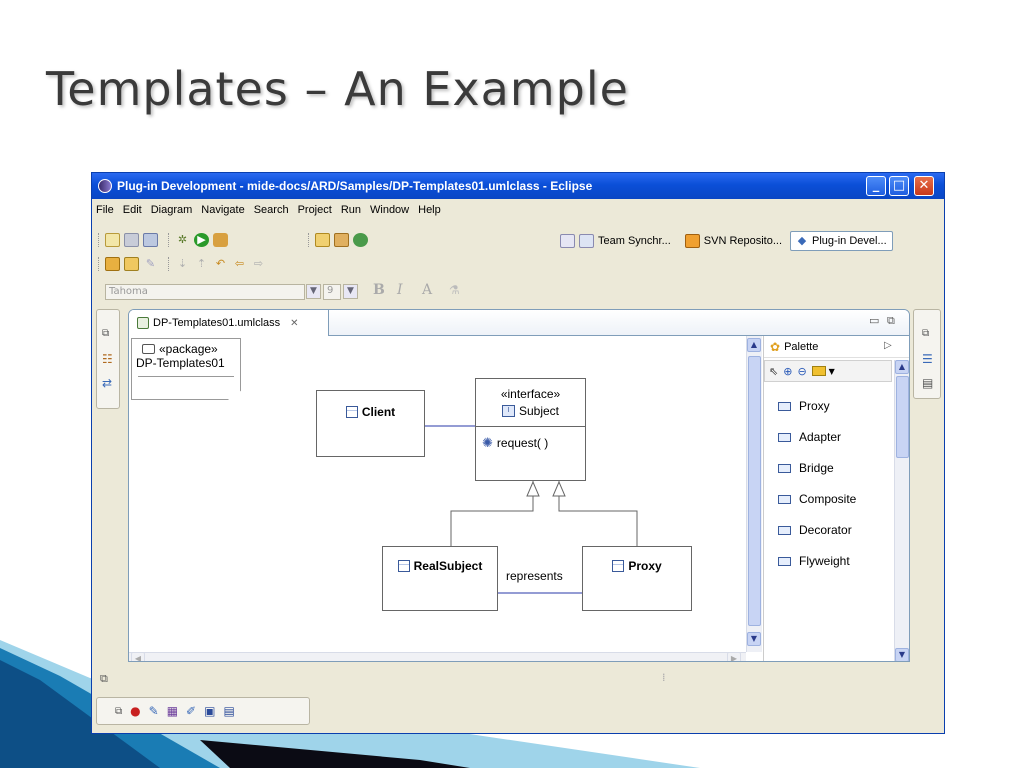 The image size is (1024, 768). What do you see at coordinates (437, 656) in the screenshot?
I see `canvas-horizontal-scrollbar: ◀ ▶` at bounding box center [437, 656].